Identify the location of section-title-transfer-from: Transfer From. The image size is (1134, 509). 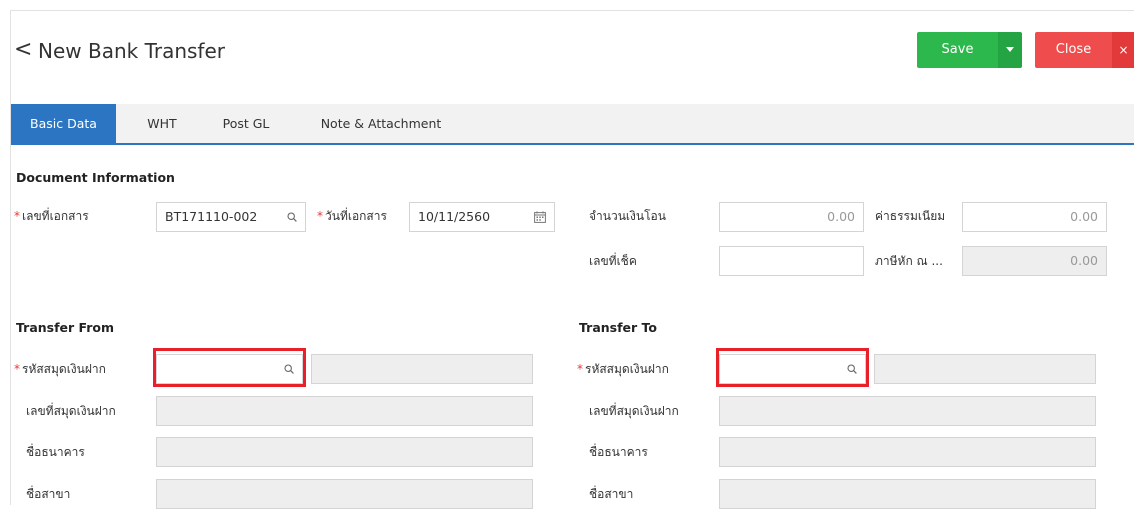
(65, 327).